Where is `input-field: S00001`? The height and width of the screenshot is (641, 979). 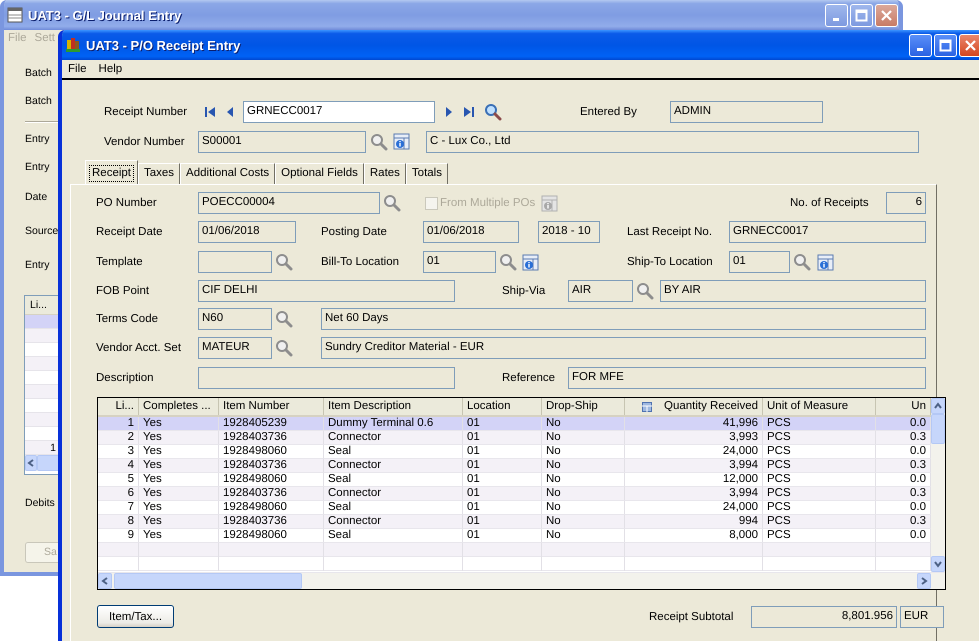
input-field: S00001 is located at coordinates (282, 141).